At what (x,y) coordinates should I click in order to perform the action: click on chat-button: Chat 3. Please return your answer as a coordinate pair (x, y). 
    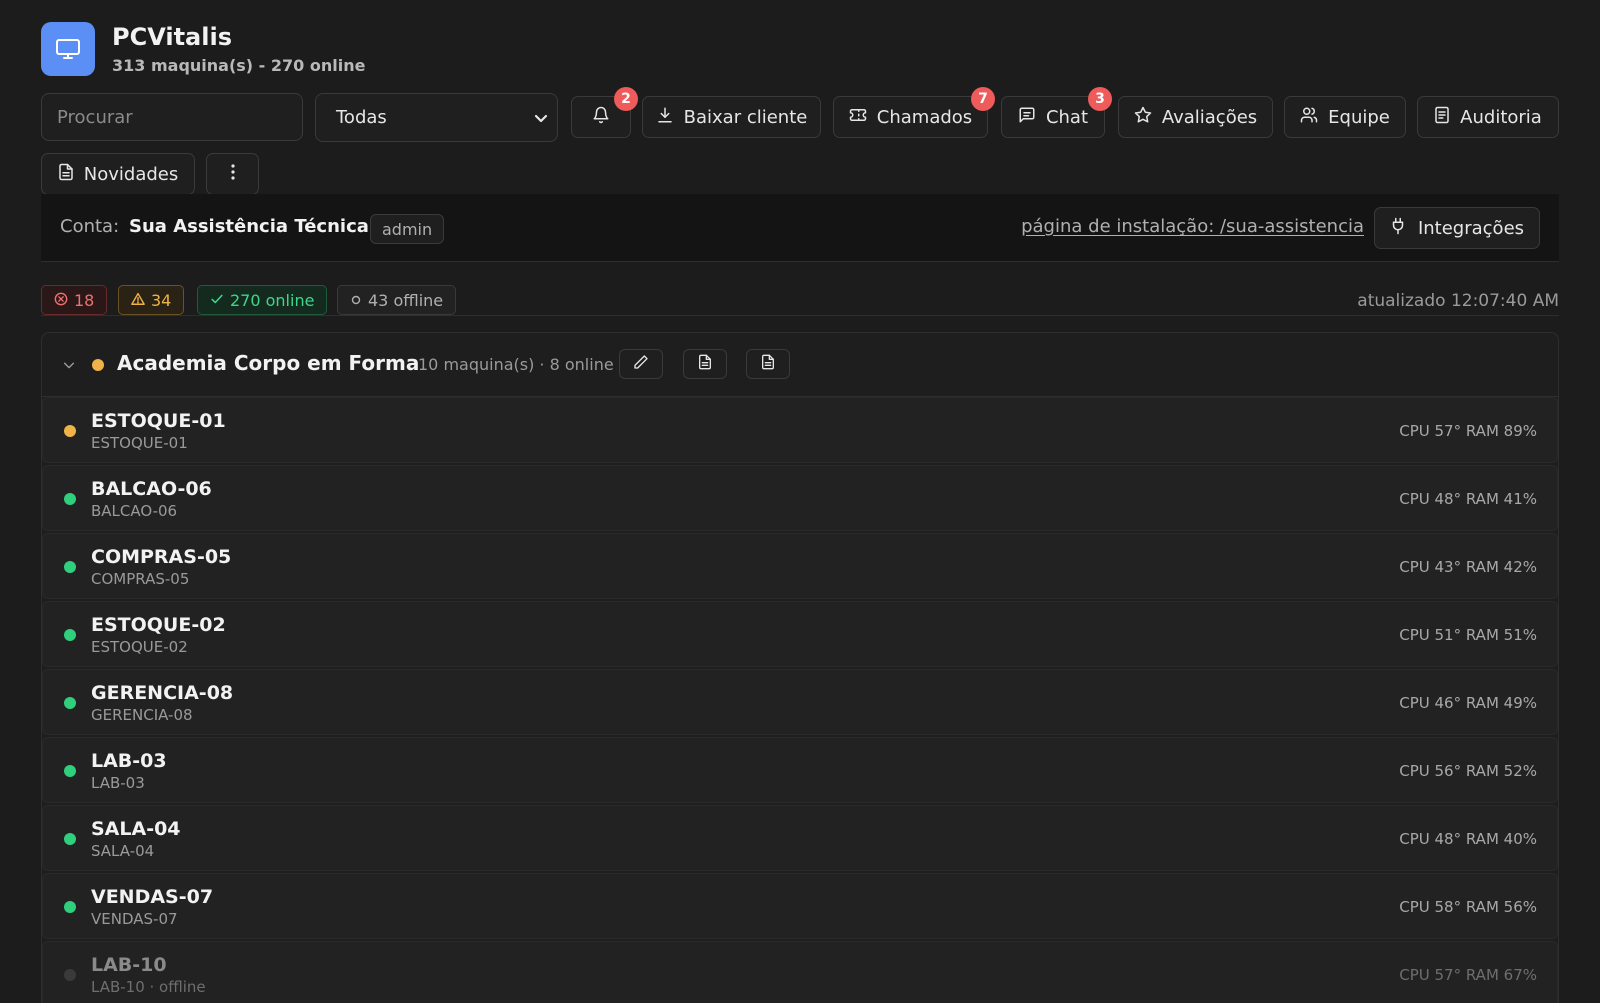
    Looking at the image, I should click on (1056, 112).